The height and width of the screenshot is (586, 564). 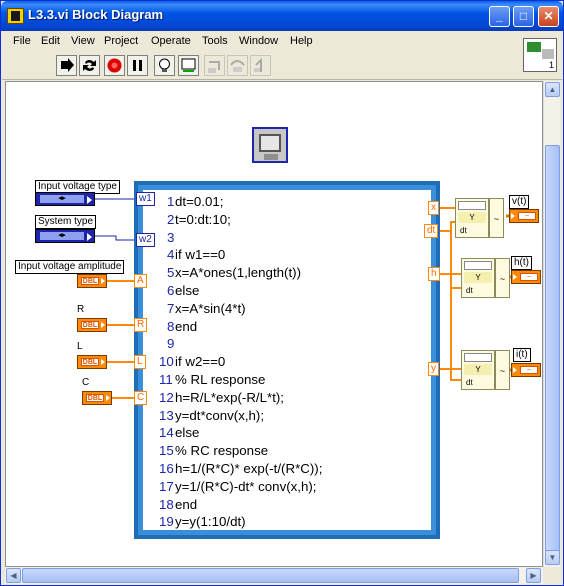 What do you see at coordinates (187, 433) in the screenshot?
I see `line-code: else` at bounding box center [187, 433].